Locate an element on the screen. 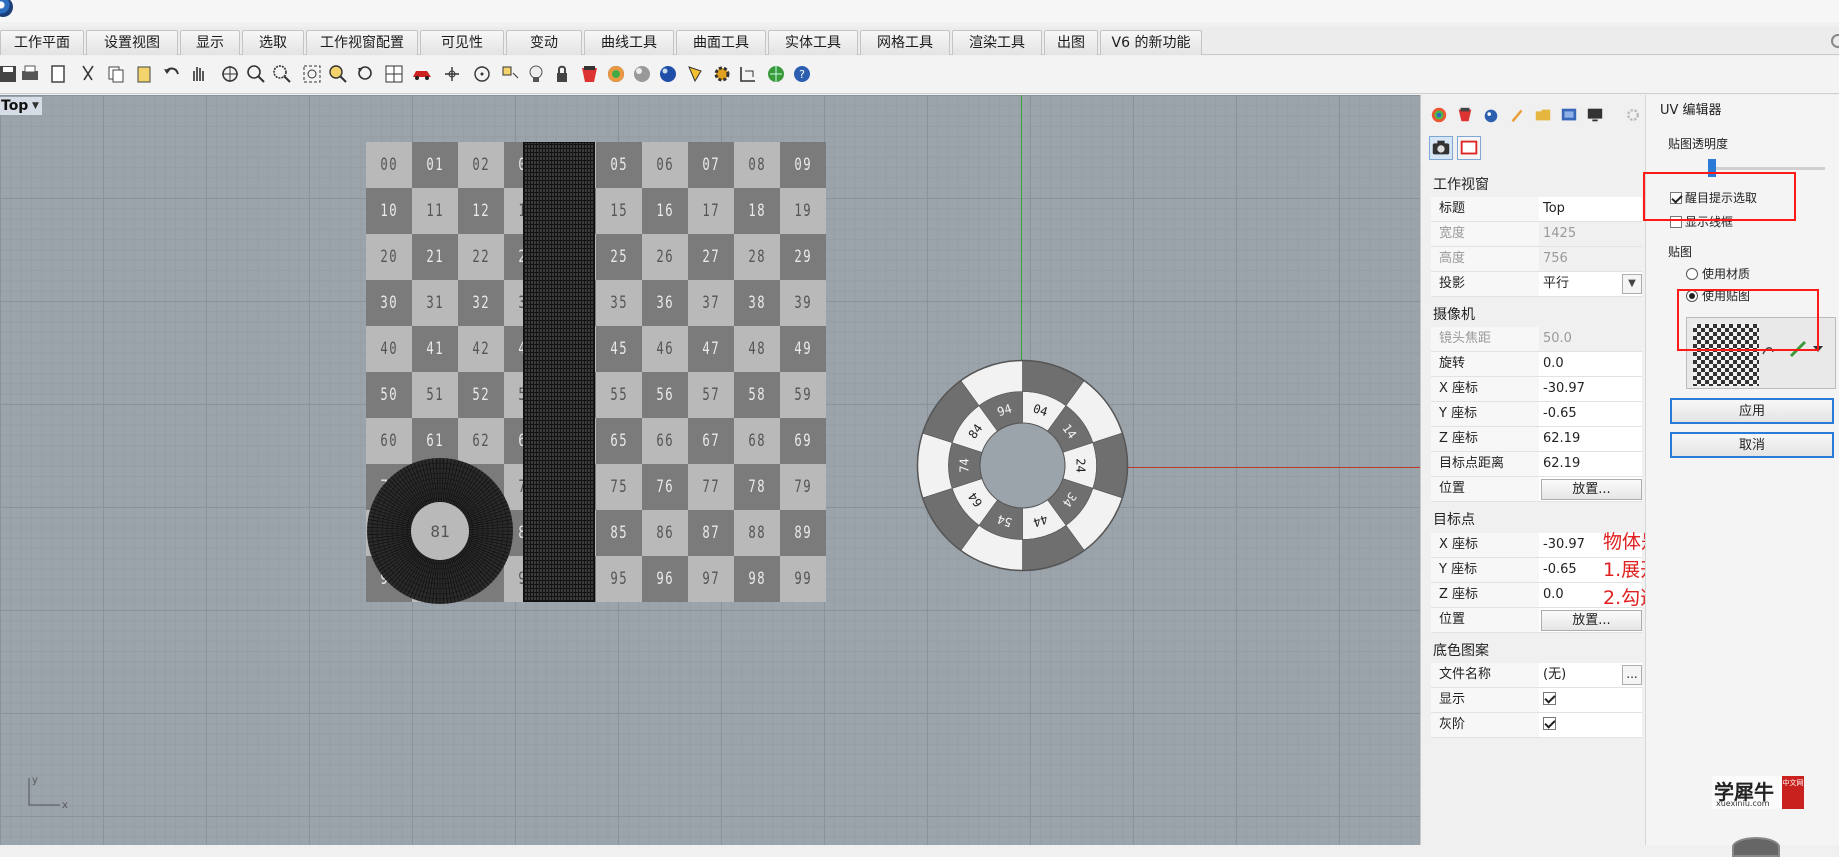  render-icon is located at coordinates (1491, 115).